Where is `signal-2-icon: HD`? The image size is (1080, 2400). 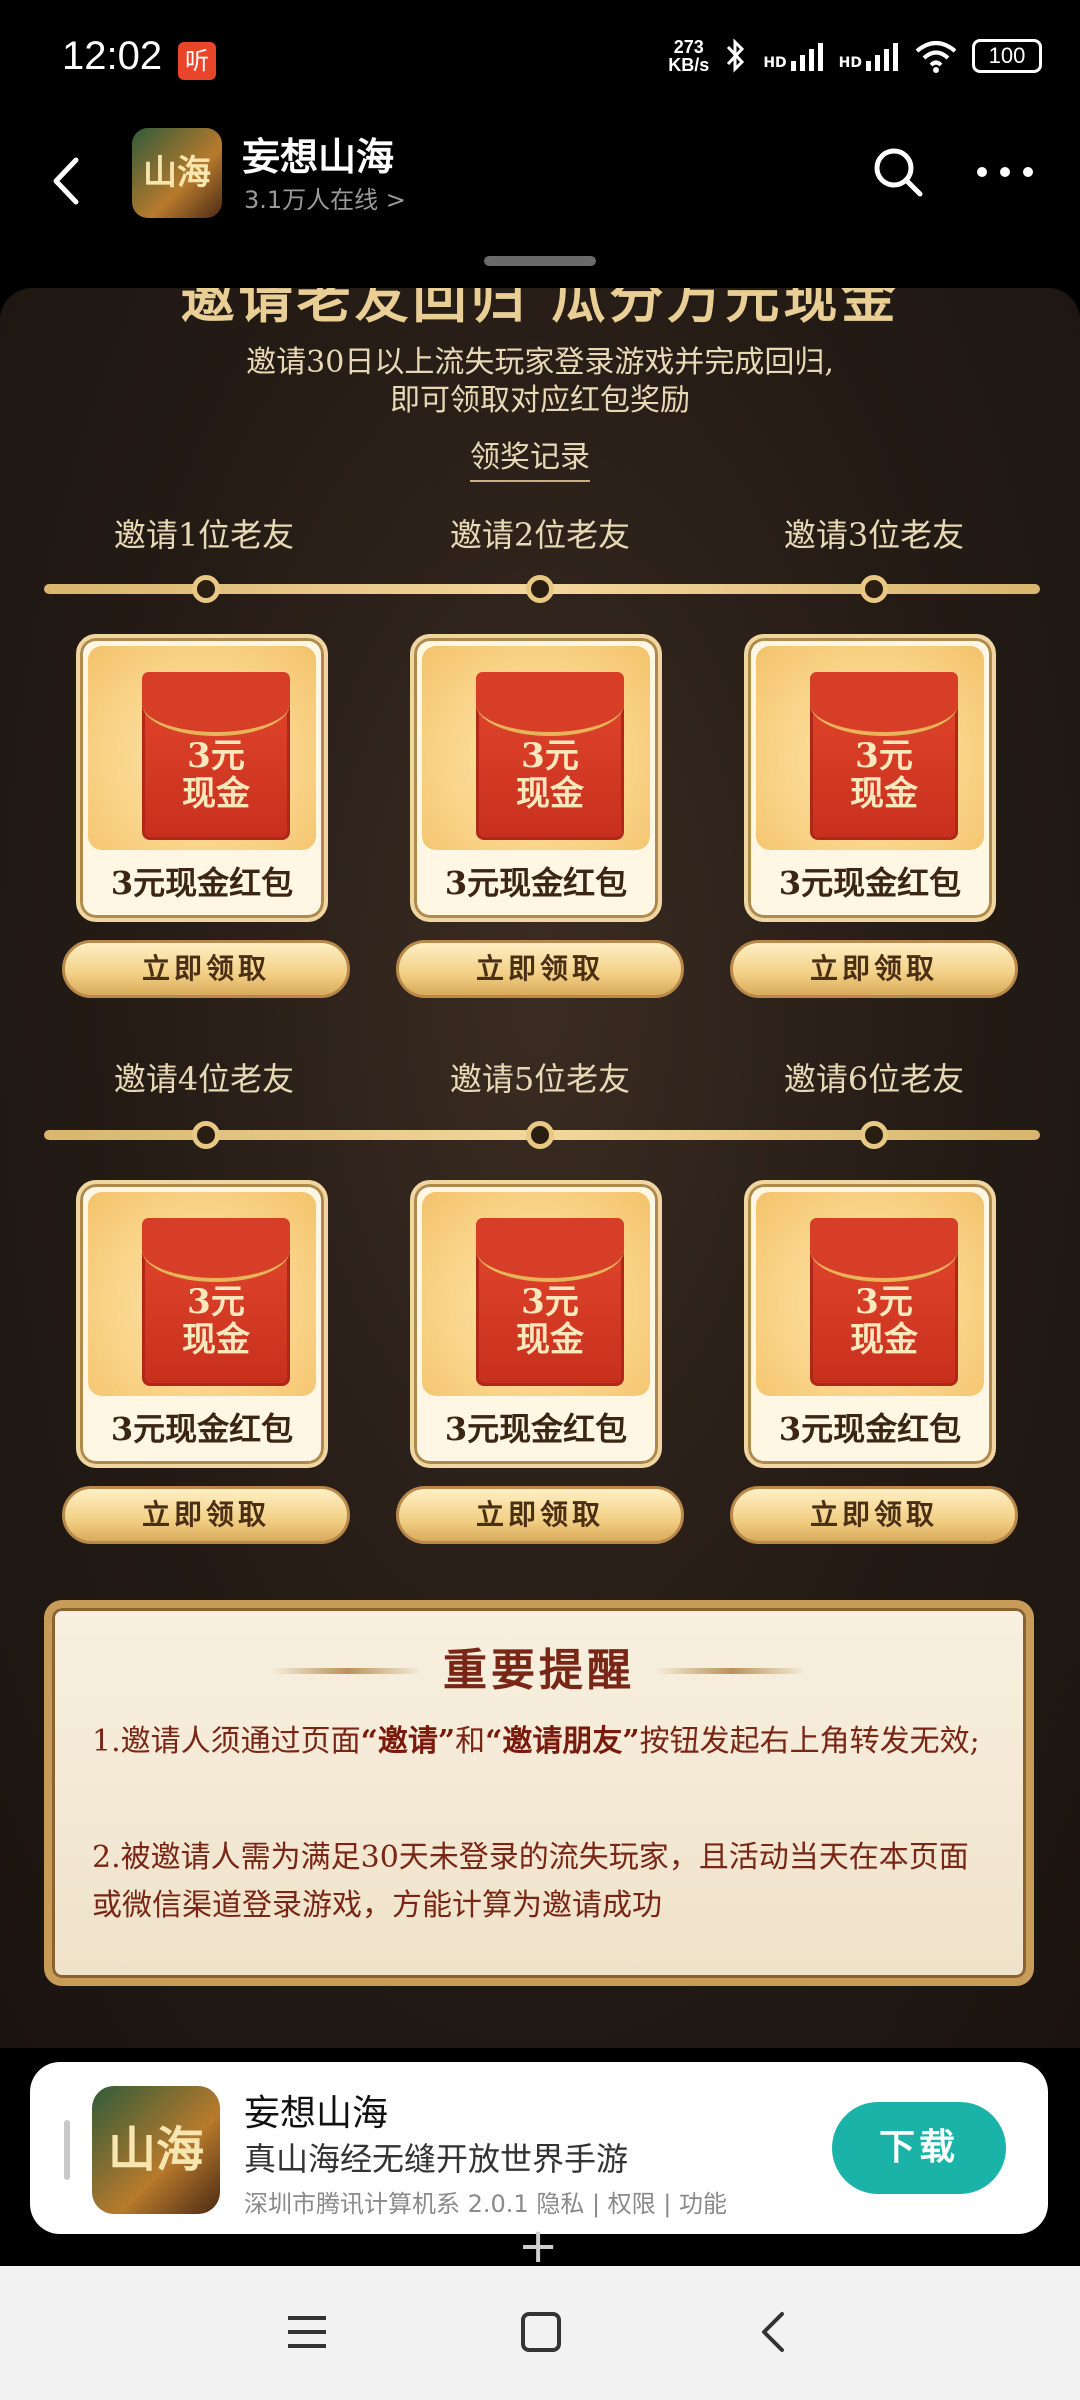 signal-2-icon: HD is located at coordinates (869, 56).